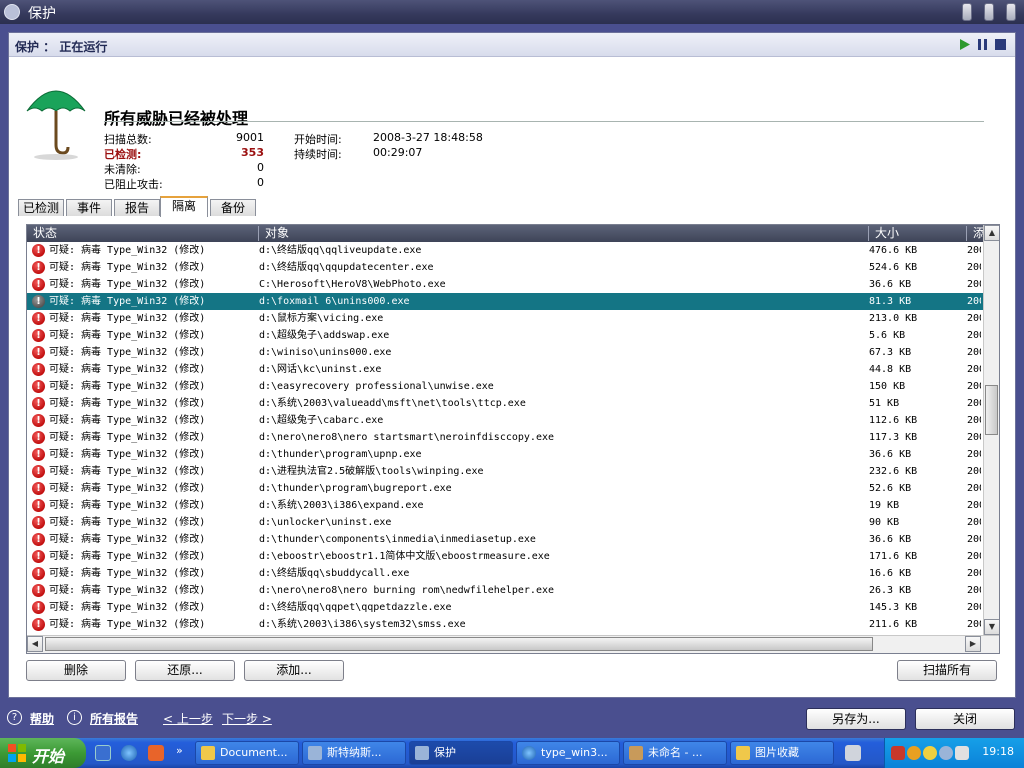 The image size is (1024, 768). I want to click on tray-eye-icon, so click(946, 753).